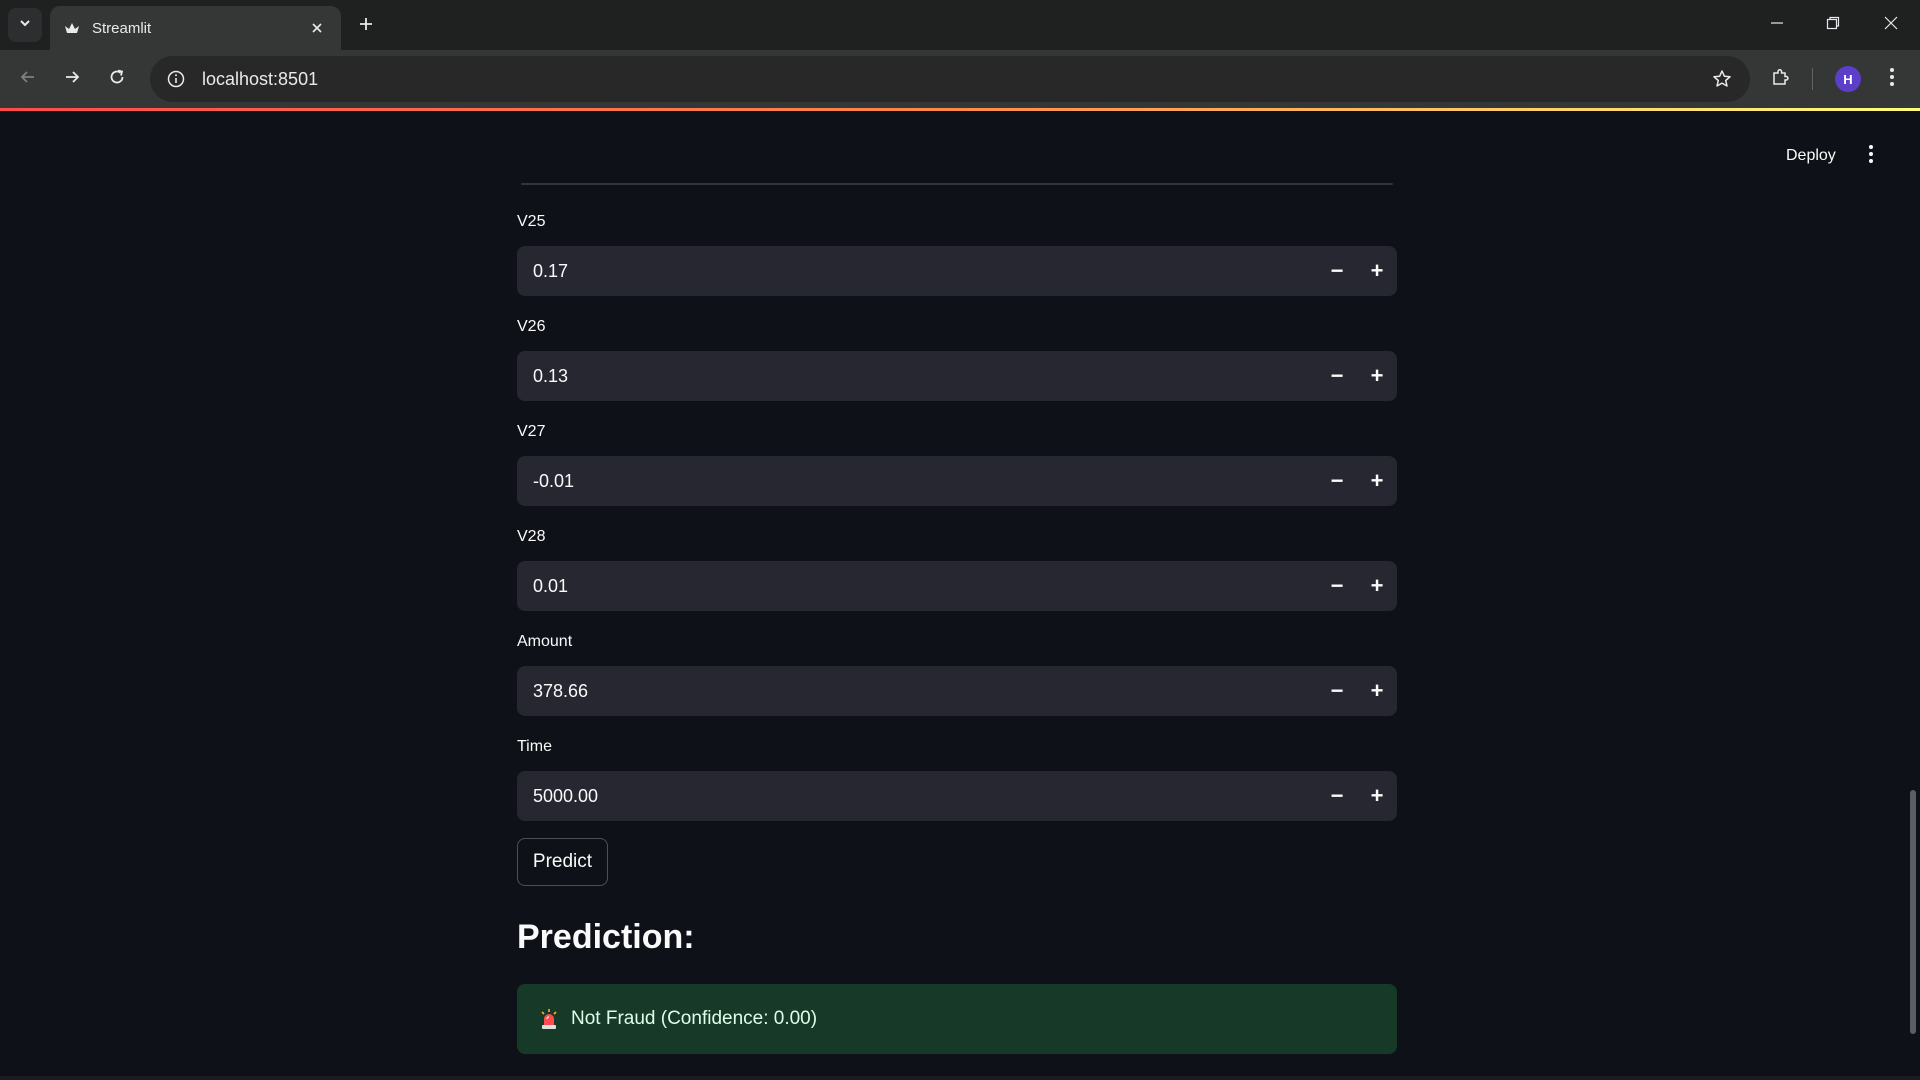 This screenshot has width=1920, height=1080. I want to click on field-label: V26, so click(531, 326).